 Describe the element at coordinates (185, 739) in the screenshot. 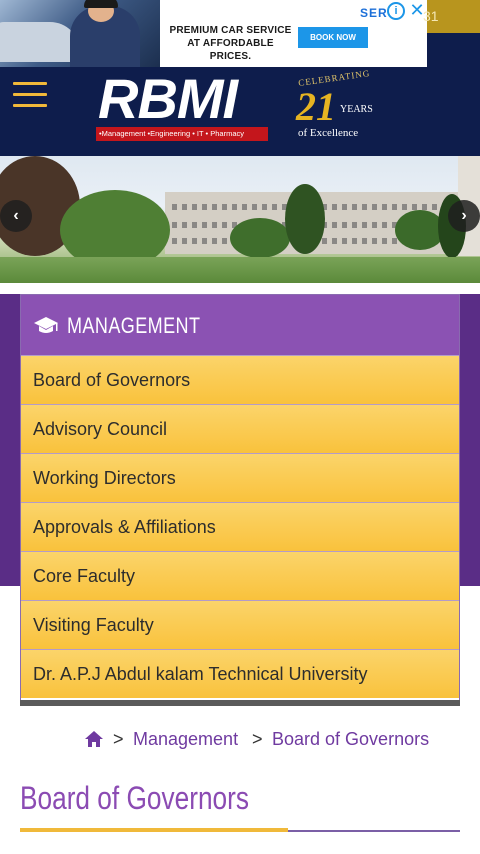

I see `breadcrumb-management: Management` at that location.